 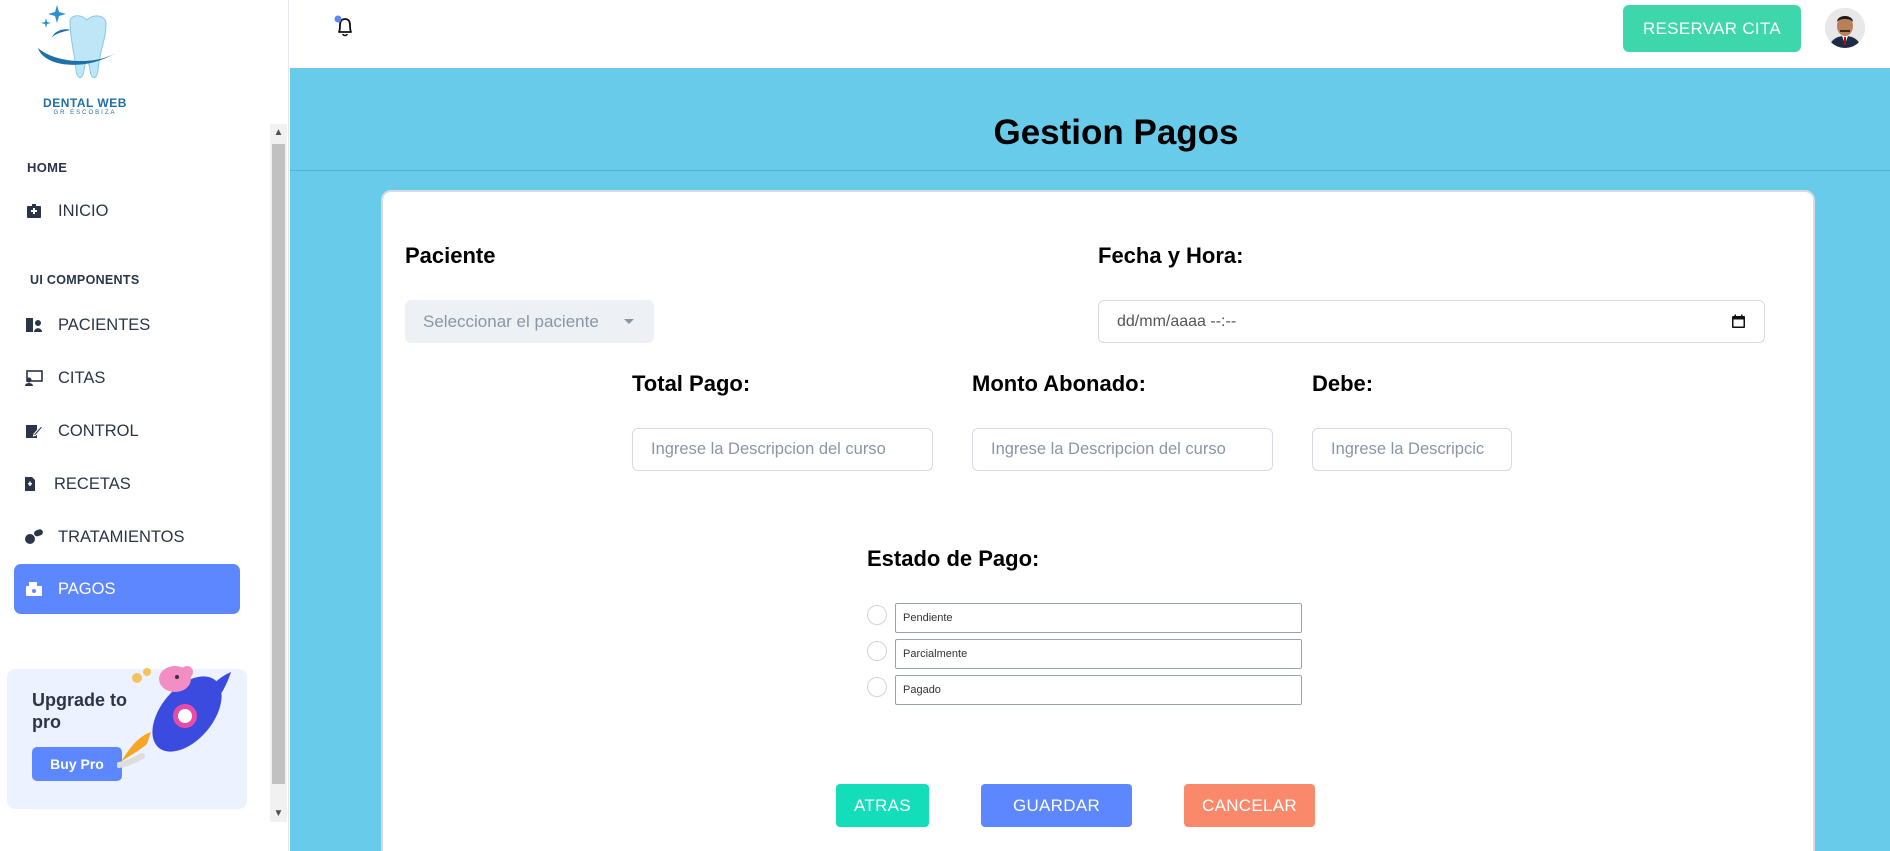 What do you see at coordinates (85, 113) in the screenshot?
I see `brand-tagline: GR ESCOBIZA` at bounding box center [85, 113].